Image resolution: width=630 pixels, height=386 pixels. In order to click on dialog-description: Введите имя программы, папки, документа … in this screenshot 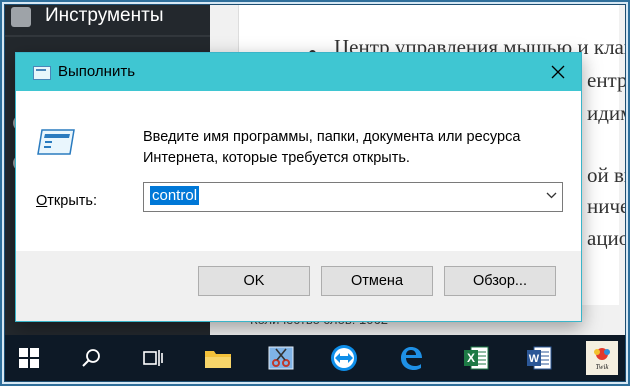, I will do `click(331, 148)`.